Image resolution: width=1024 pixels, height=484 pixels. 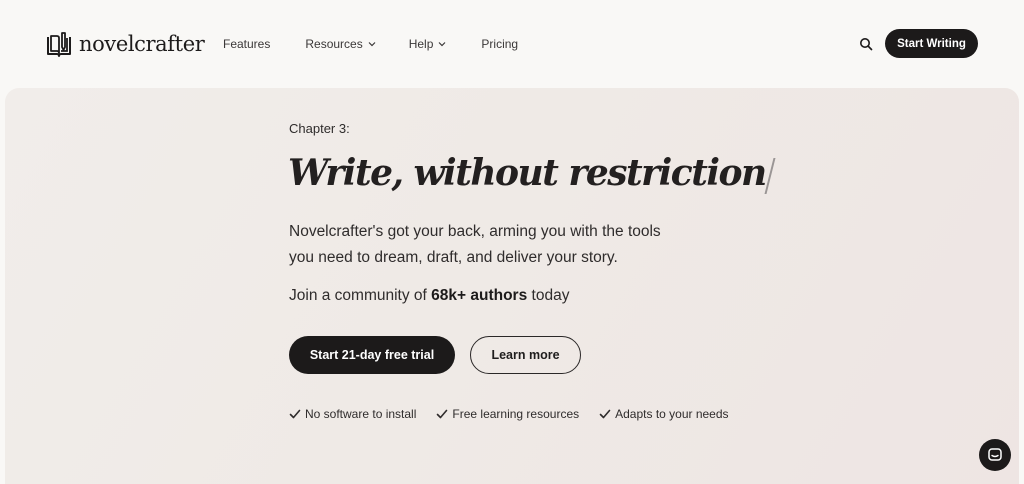 I want to click on community-count: 68k+ authors, so click(x=479, y=295).